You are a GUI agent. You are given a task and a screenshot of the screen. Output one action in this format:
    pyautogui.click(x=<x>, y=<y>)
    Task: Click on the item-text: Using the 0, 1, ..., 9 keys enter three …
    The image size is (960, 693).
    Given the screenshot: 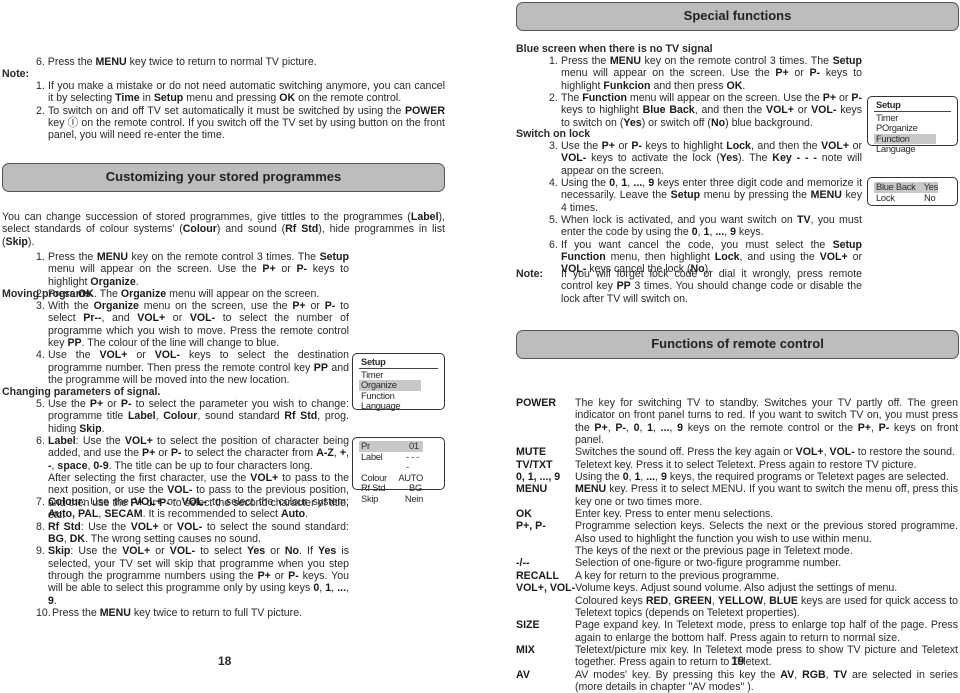 What is the action you would take?
    pyautogui.click(x=712, y=195)
    